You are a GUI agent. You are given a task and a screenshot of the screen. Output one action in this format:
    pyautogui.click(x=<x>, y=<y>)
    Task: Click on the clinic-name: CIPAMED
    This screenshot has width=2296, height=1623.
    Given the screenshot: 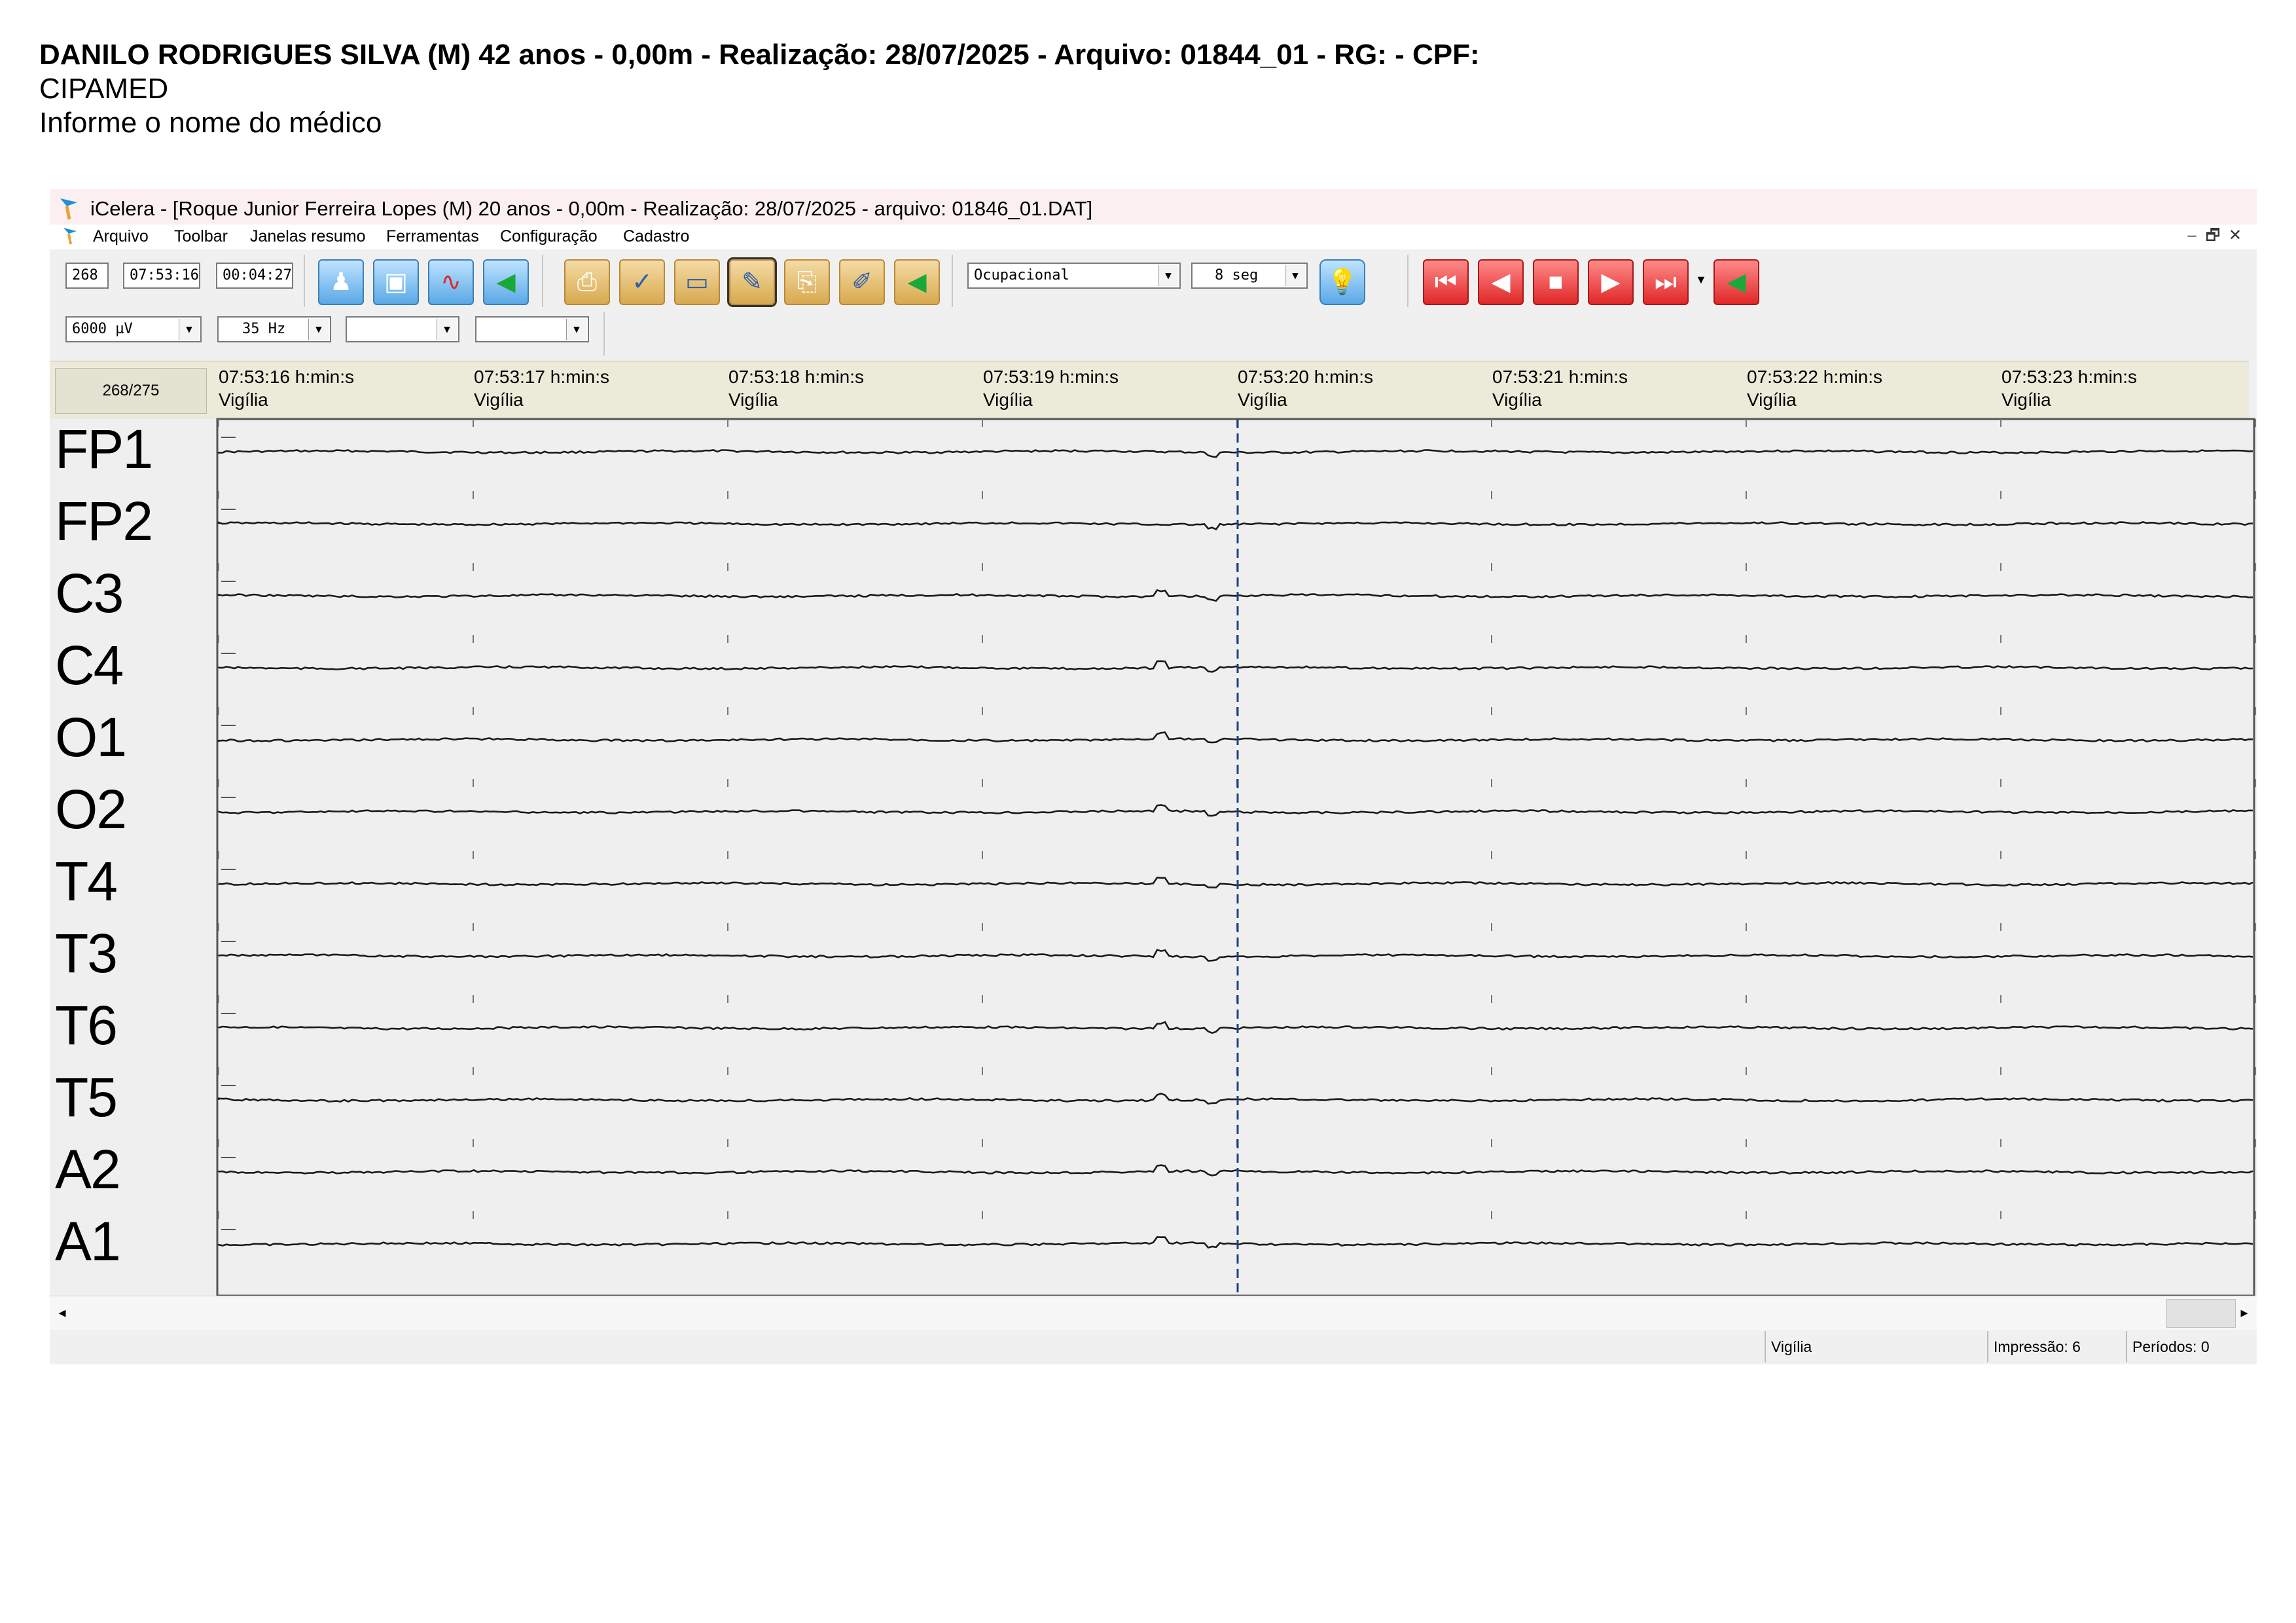 What is the action you would take?
    pyautogui.click(x=104, y=89)
    